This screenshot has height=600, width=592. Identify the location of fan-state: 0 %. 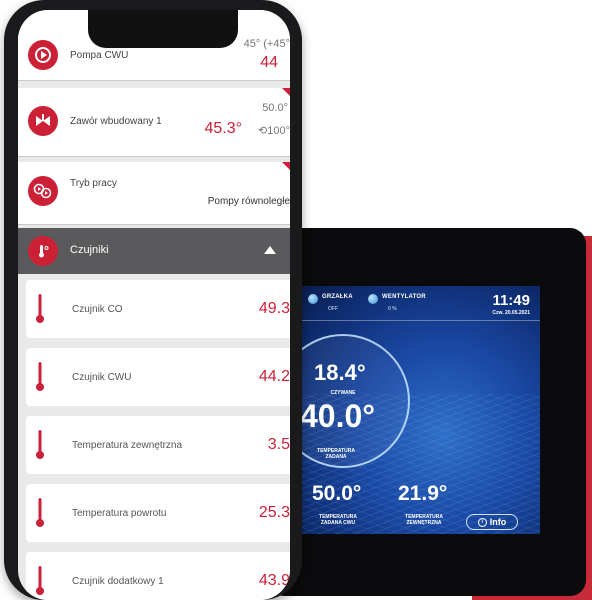
(392, 309).